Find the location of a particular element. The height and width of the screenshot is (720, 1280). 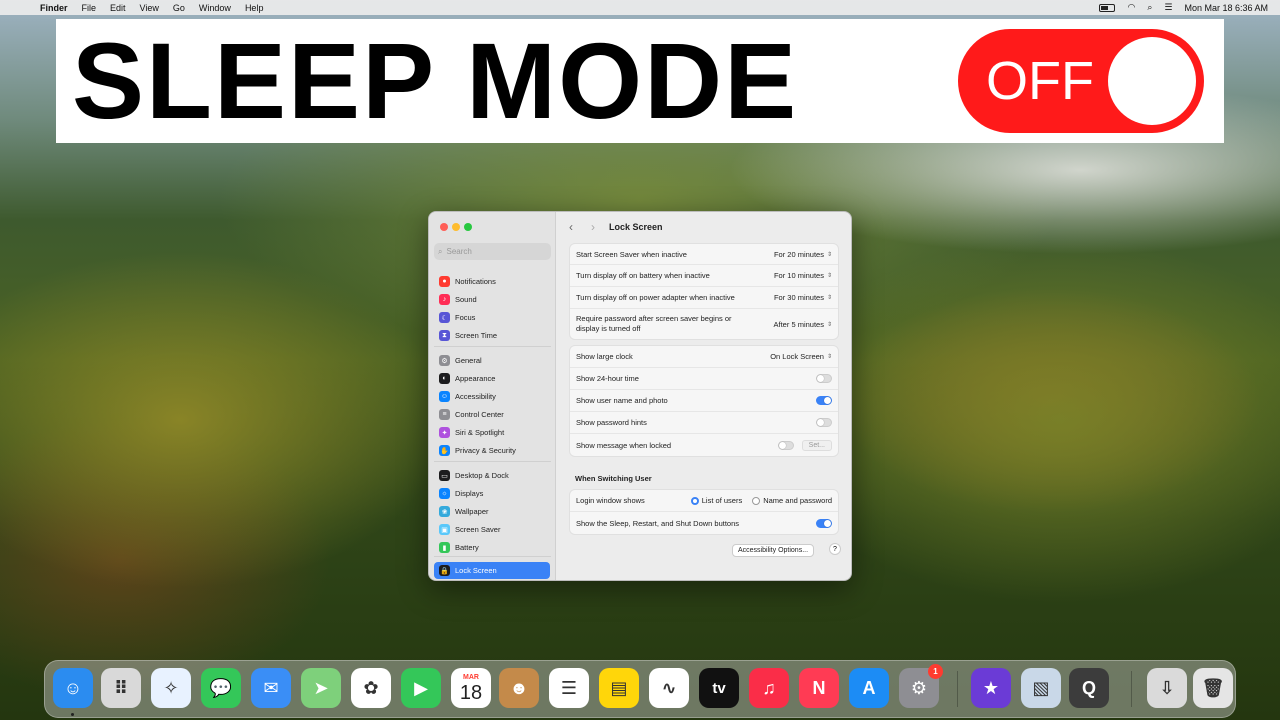

lock-icon: 🔒 is located at coordinates (444, 570).